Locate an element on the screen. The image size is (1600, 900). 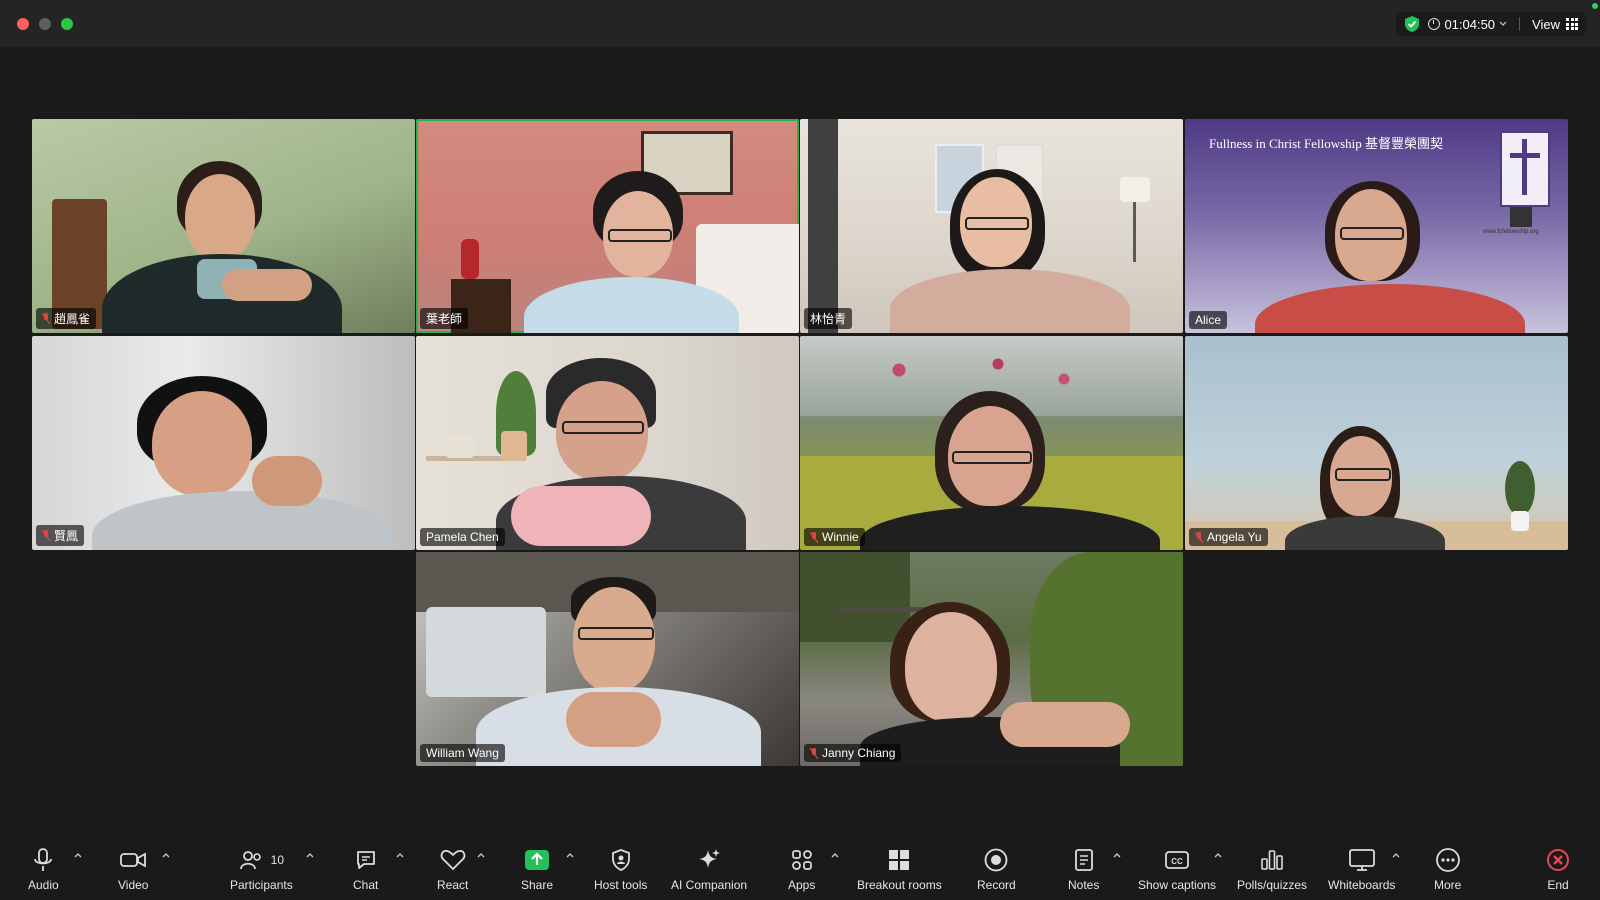
view-button: View is located at coordinates (1555, 24).